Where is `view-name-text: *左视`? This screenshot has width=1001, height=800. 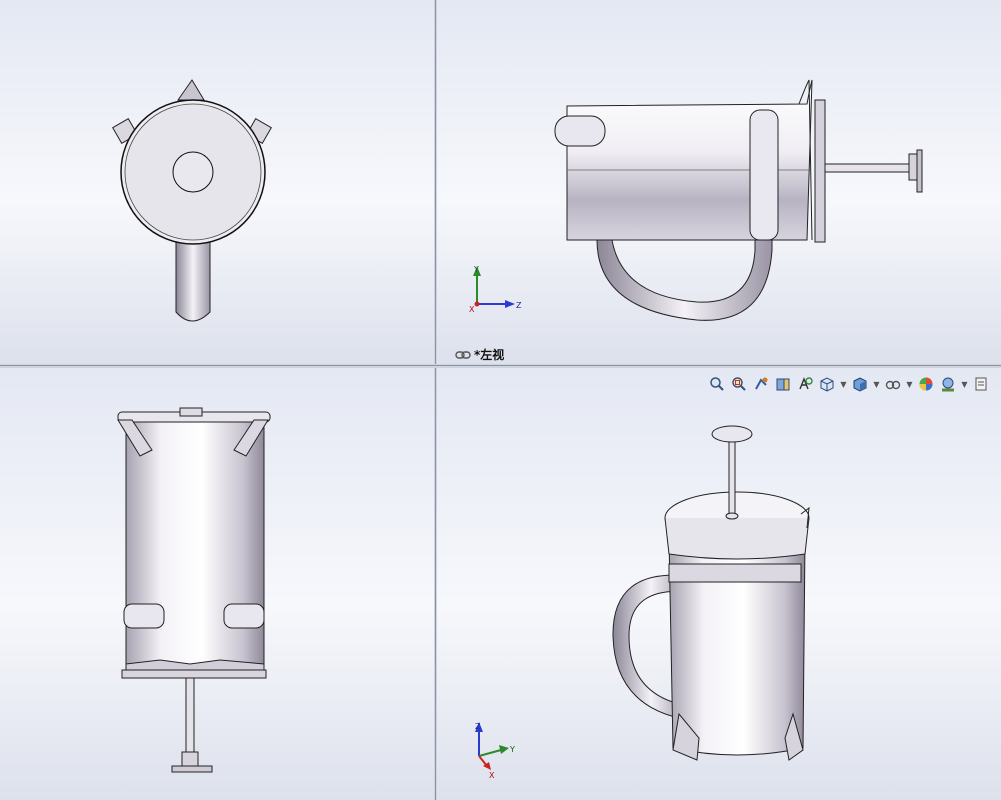 view-name-text: *左视 is located at coordinates (489, 355).